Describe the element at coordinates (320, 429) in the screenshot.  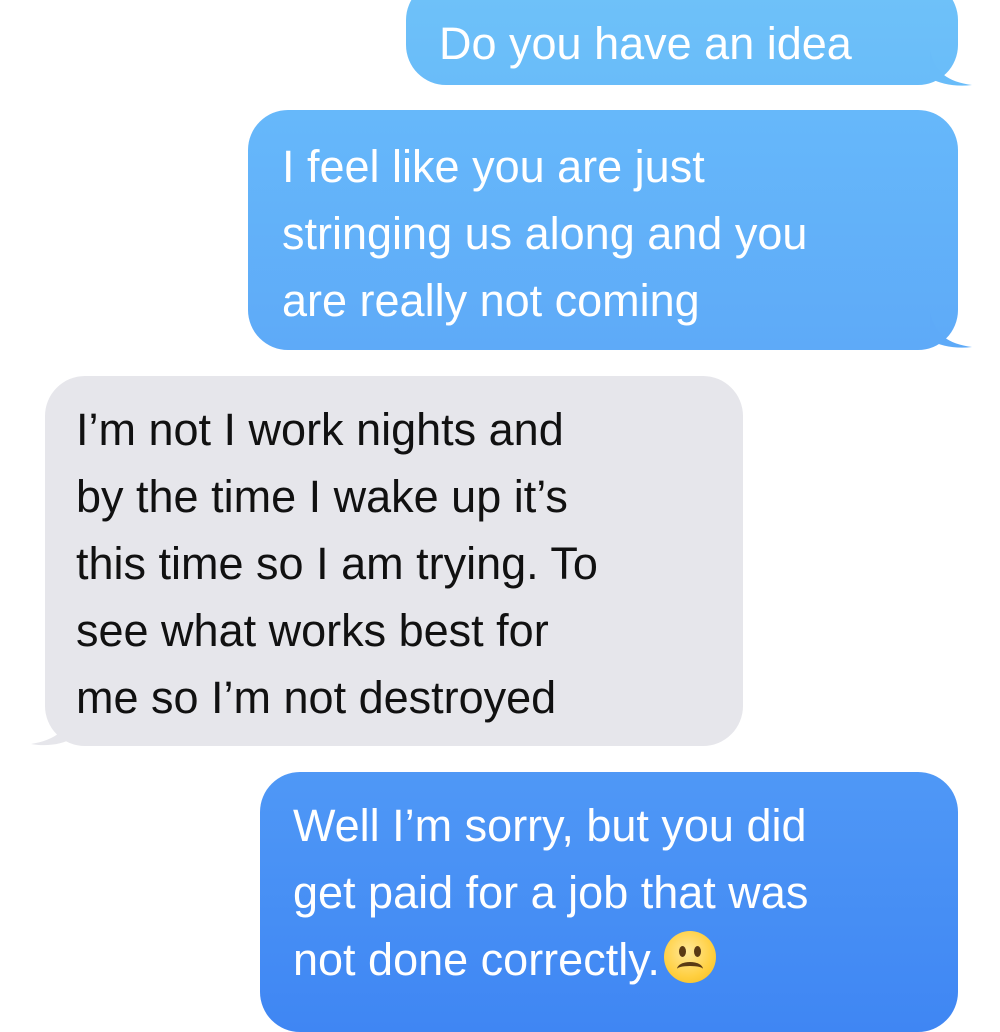
I see `message-text-line: I’m not I work nights and` at that location.